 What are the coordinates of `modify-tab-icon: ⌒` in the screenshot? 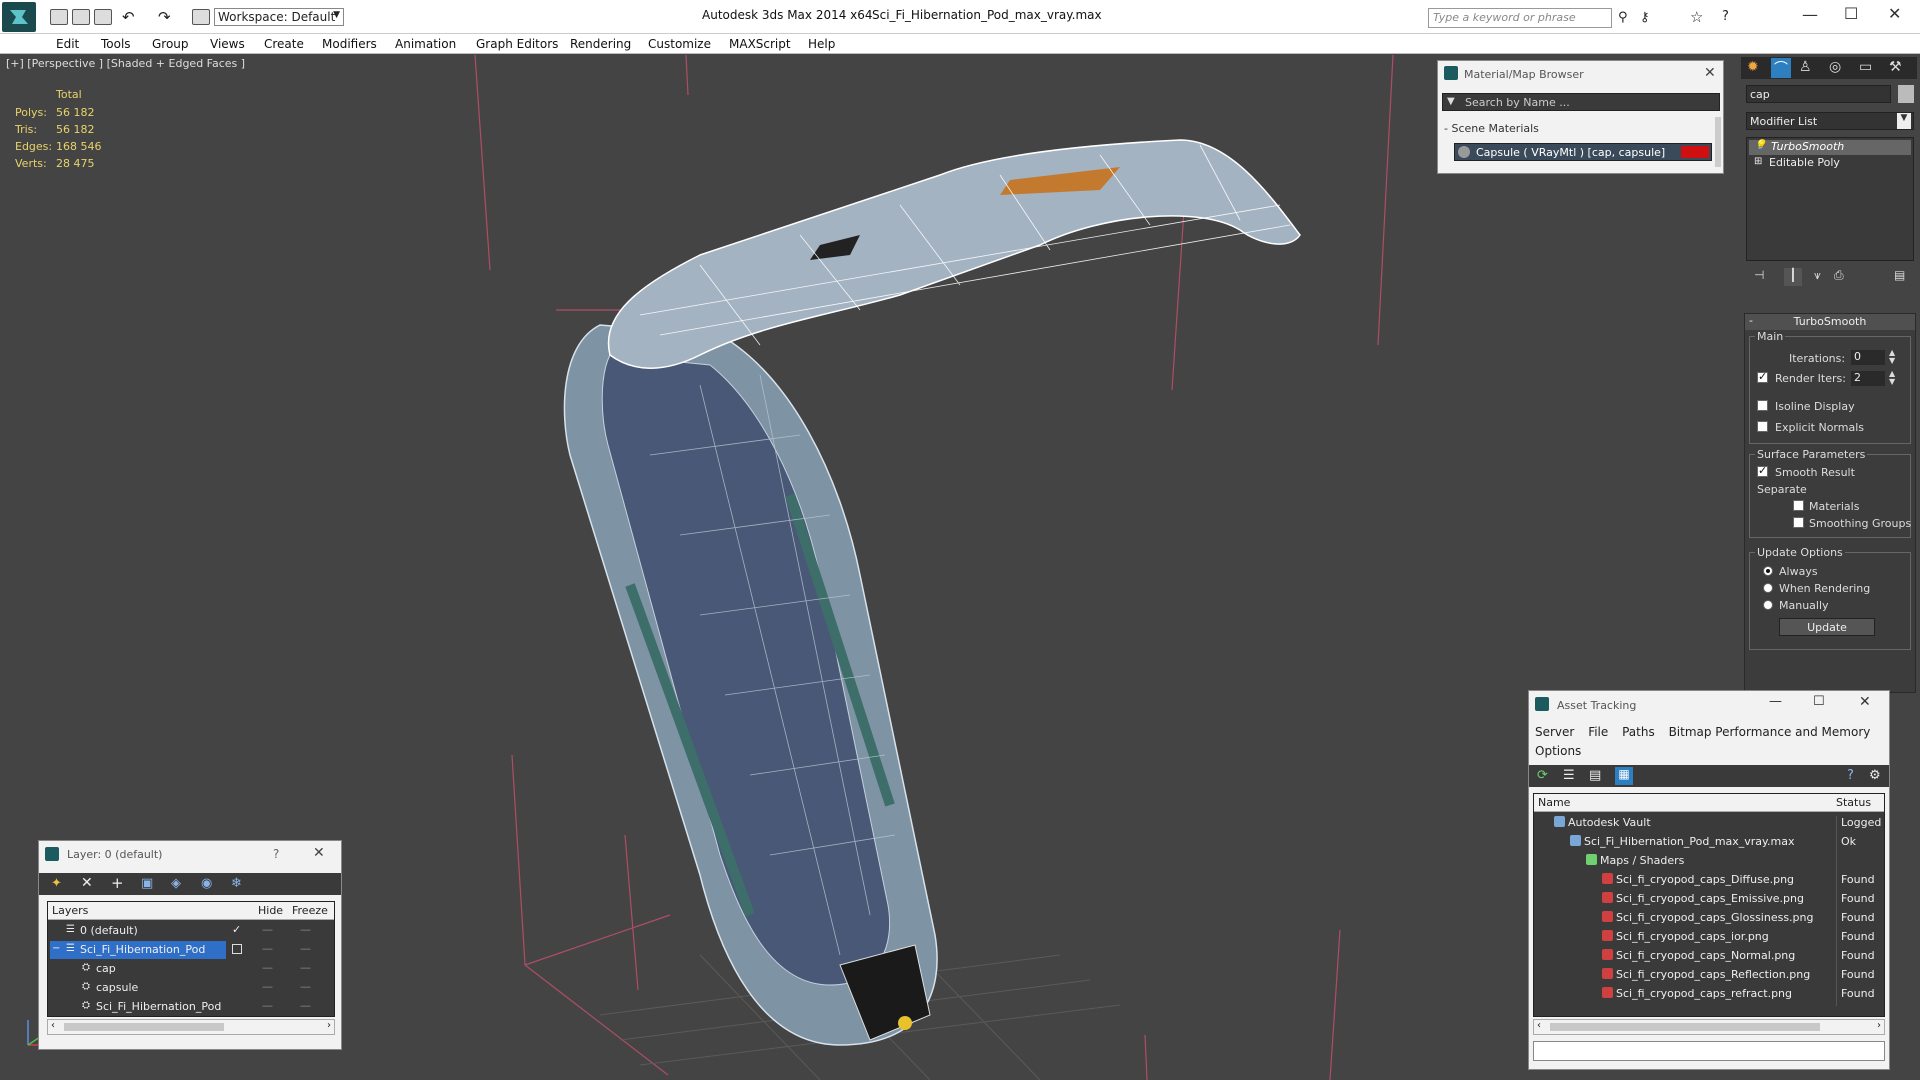 It's located at (1781, 68).